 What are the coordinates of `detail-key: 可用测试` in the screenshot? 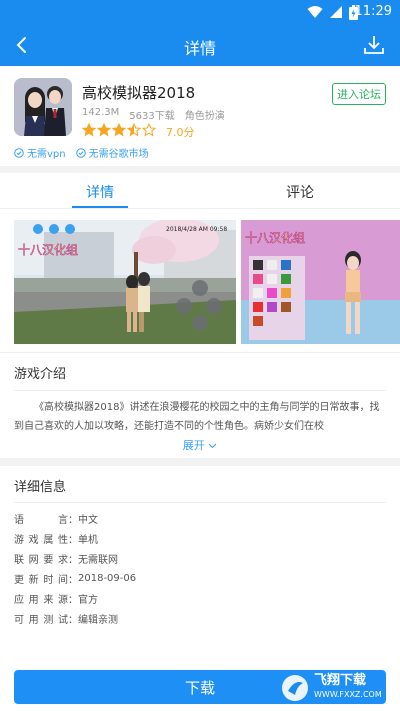 It's located at (41, 620).